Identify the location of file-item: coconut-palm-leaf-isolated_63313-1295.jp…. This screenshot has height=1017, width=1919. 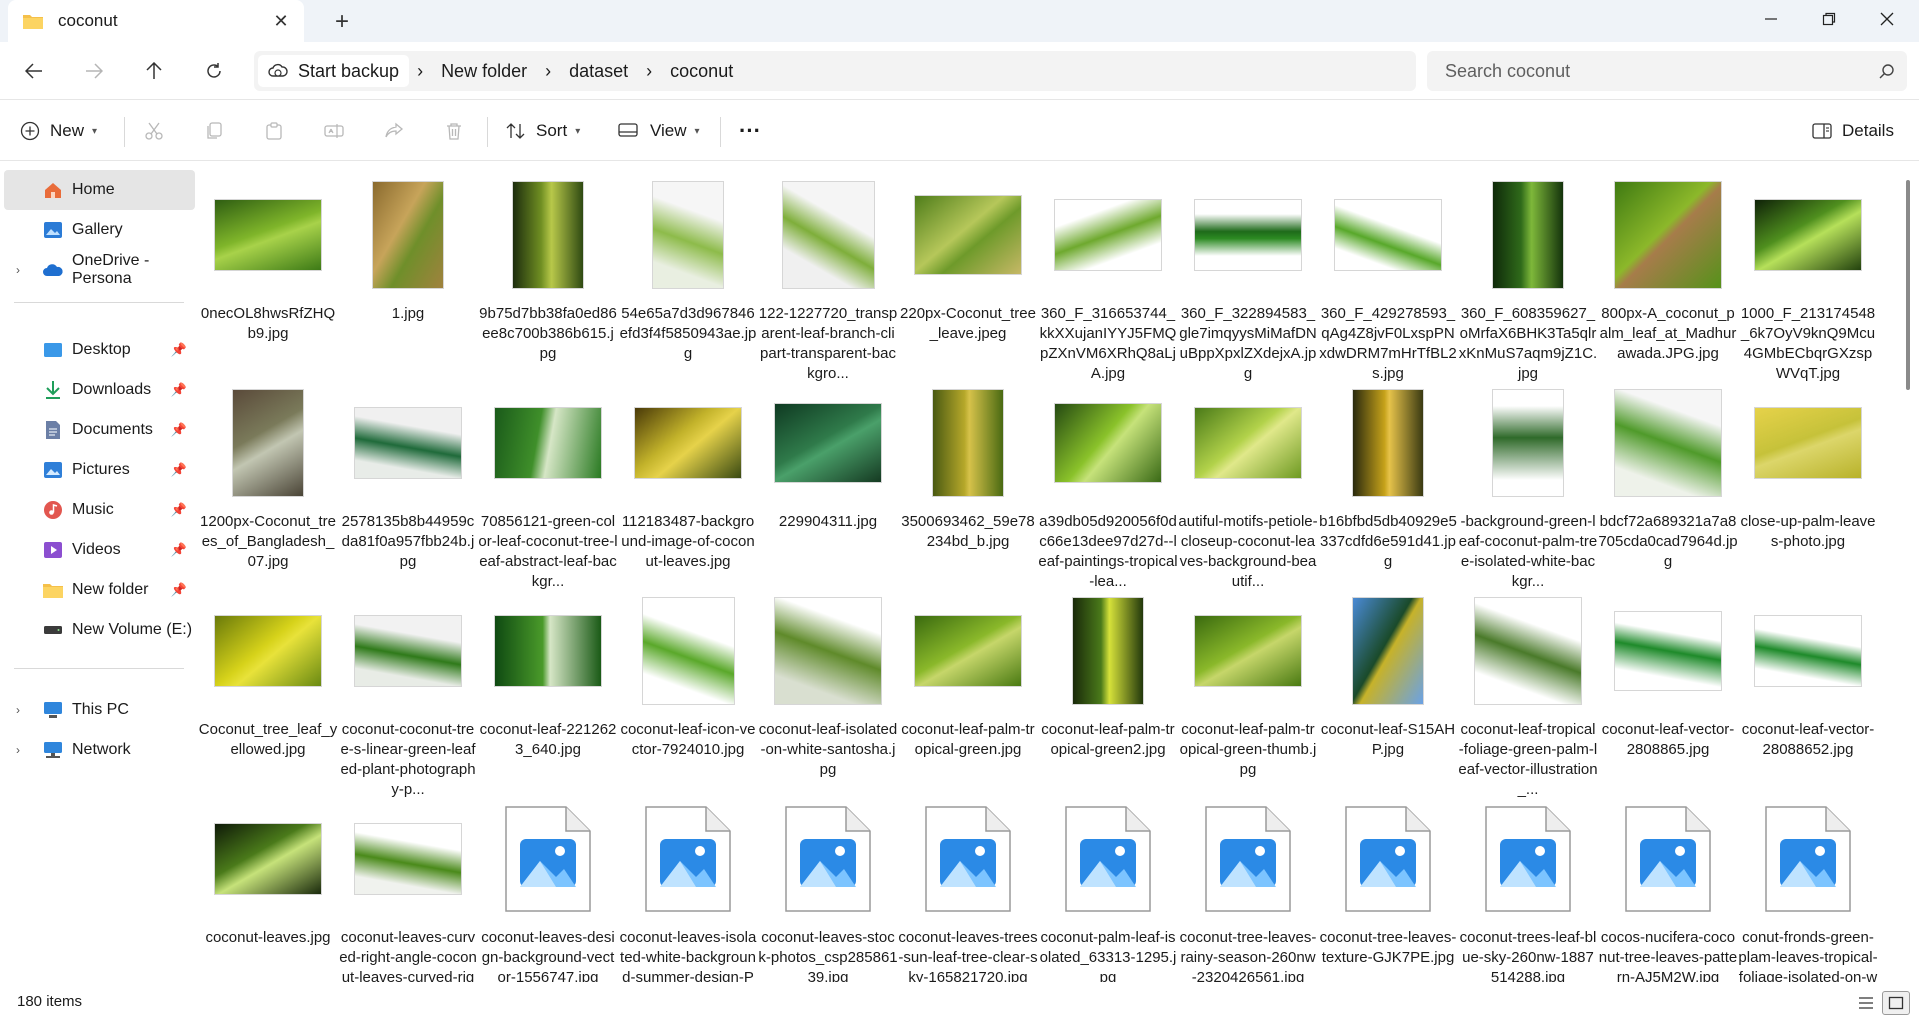
(1108, 891).